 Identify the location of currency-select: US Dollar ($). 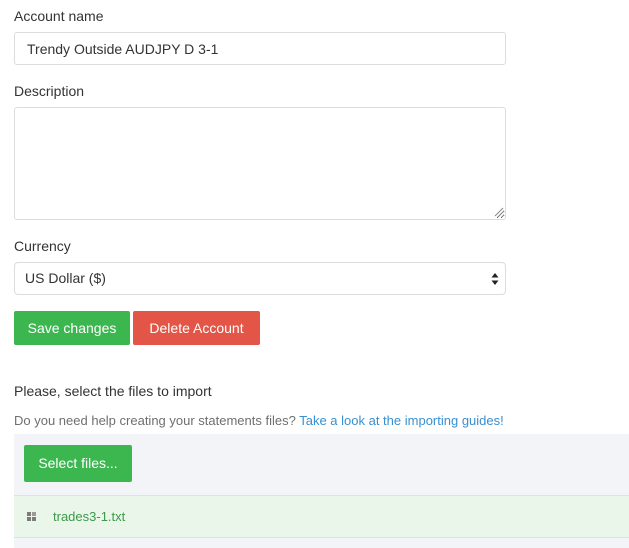
(260, 278).